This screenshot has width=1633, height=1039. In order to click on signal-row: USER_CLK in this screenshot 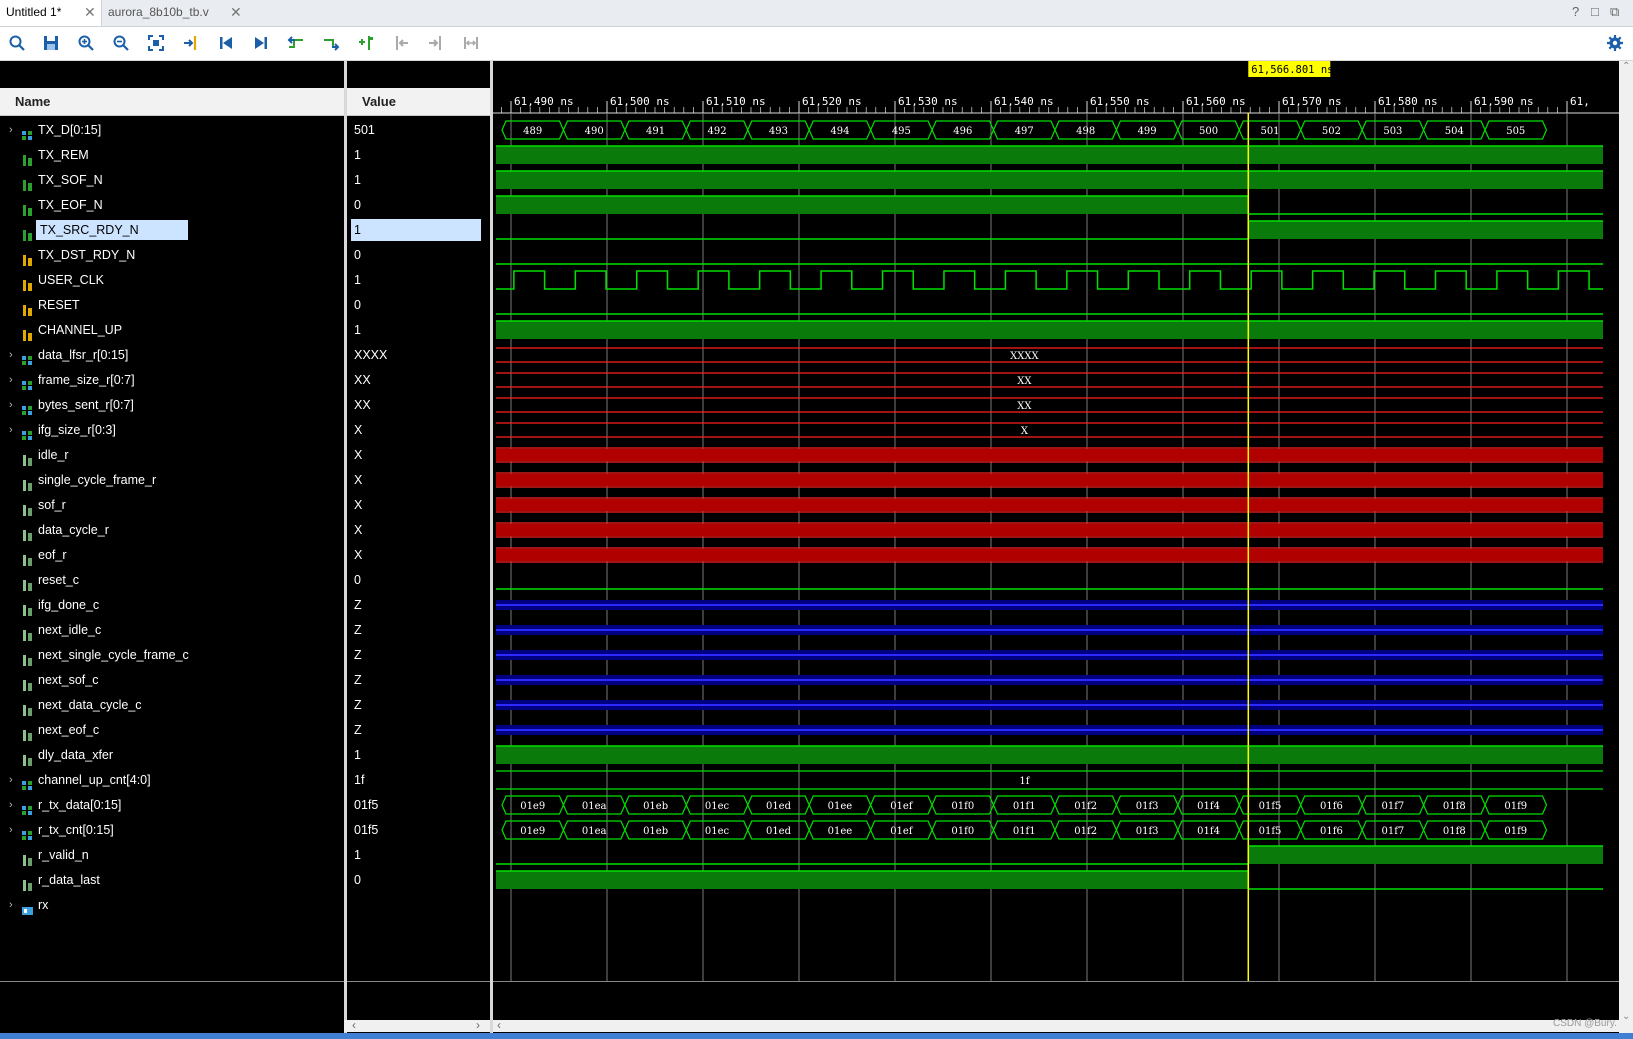, I will do `click(170, 280)`.